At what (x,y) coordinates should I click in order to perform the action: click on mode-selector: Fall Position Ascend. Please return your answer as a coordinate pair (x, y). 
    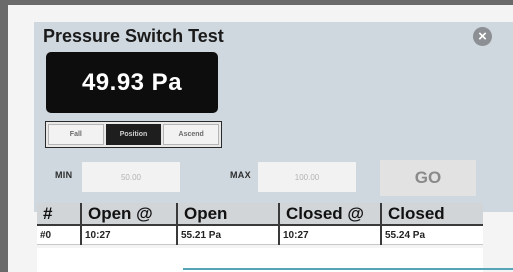
    Looking at the image, I should click on (133, 134).